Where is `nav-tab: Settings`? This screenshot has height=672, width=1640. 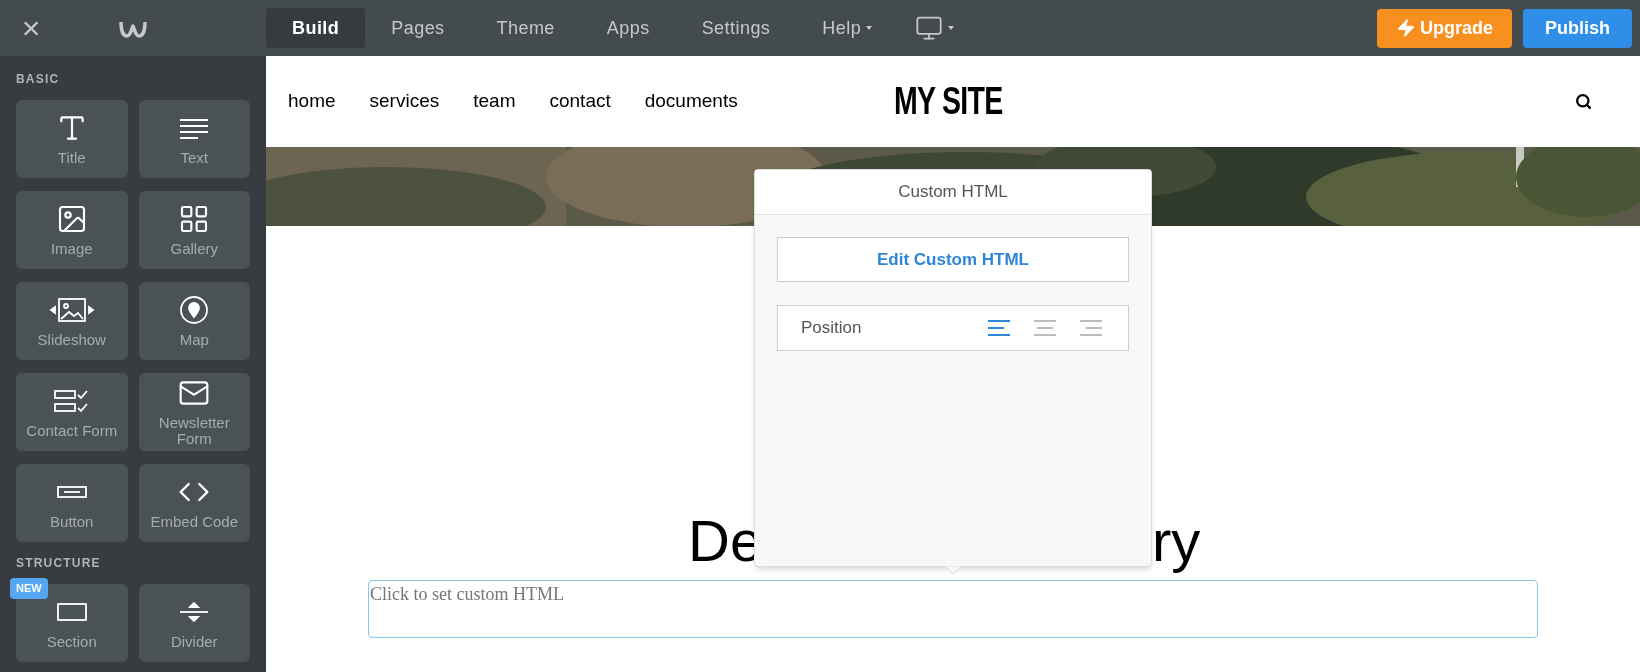 nav-tab: Settings is located at coordinates (736, 28).